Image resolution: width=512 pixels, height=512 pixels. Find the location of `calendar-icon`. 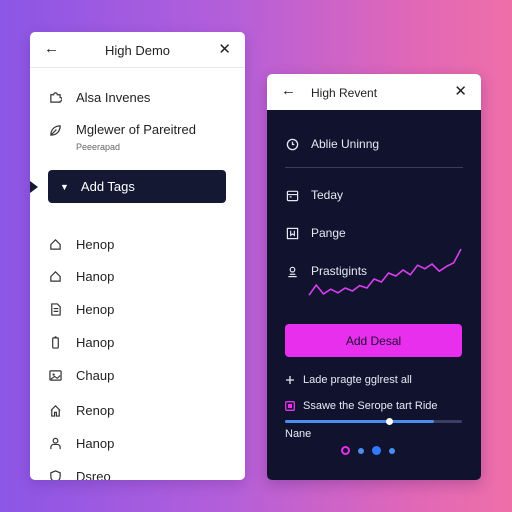

calendar-icon is located at coordinates (292, 195).